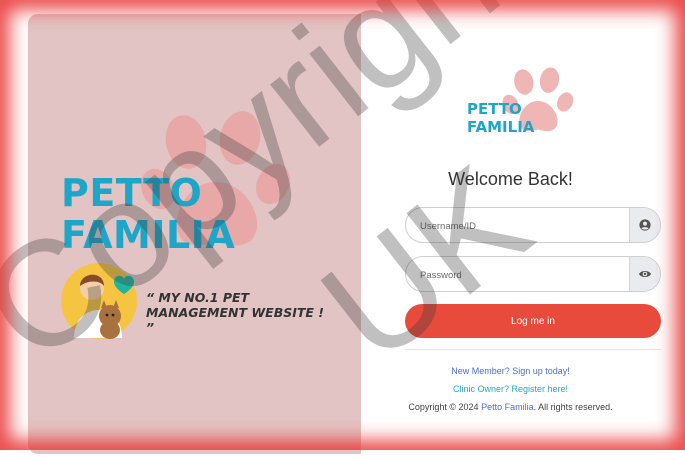  Describe the element at coordinates (198, 297) in the screenshot. I see `tagline-line1: “ MY NO.1 PET` at that location.